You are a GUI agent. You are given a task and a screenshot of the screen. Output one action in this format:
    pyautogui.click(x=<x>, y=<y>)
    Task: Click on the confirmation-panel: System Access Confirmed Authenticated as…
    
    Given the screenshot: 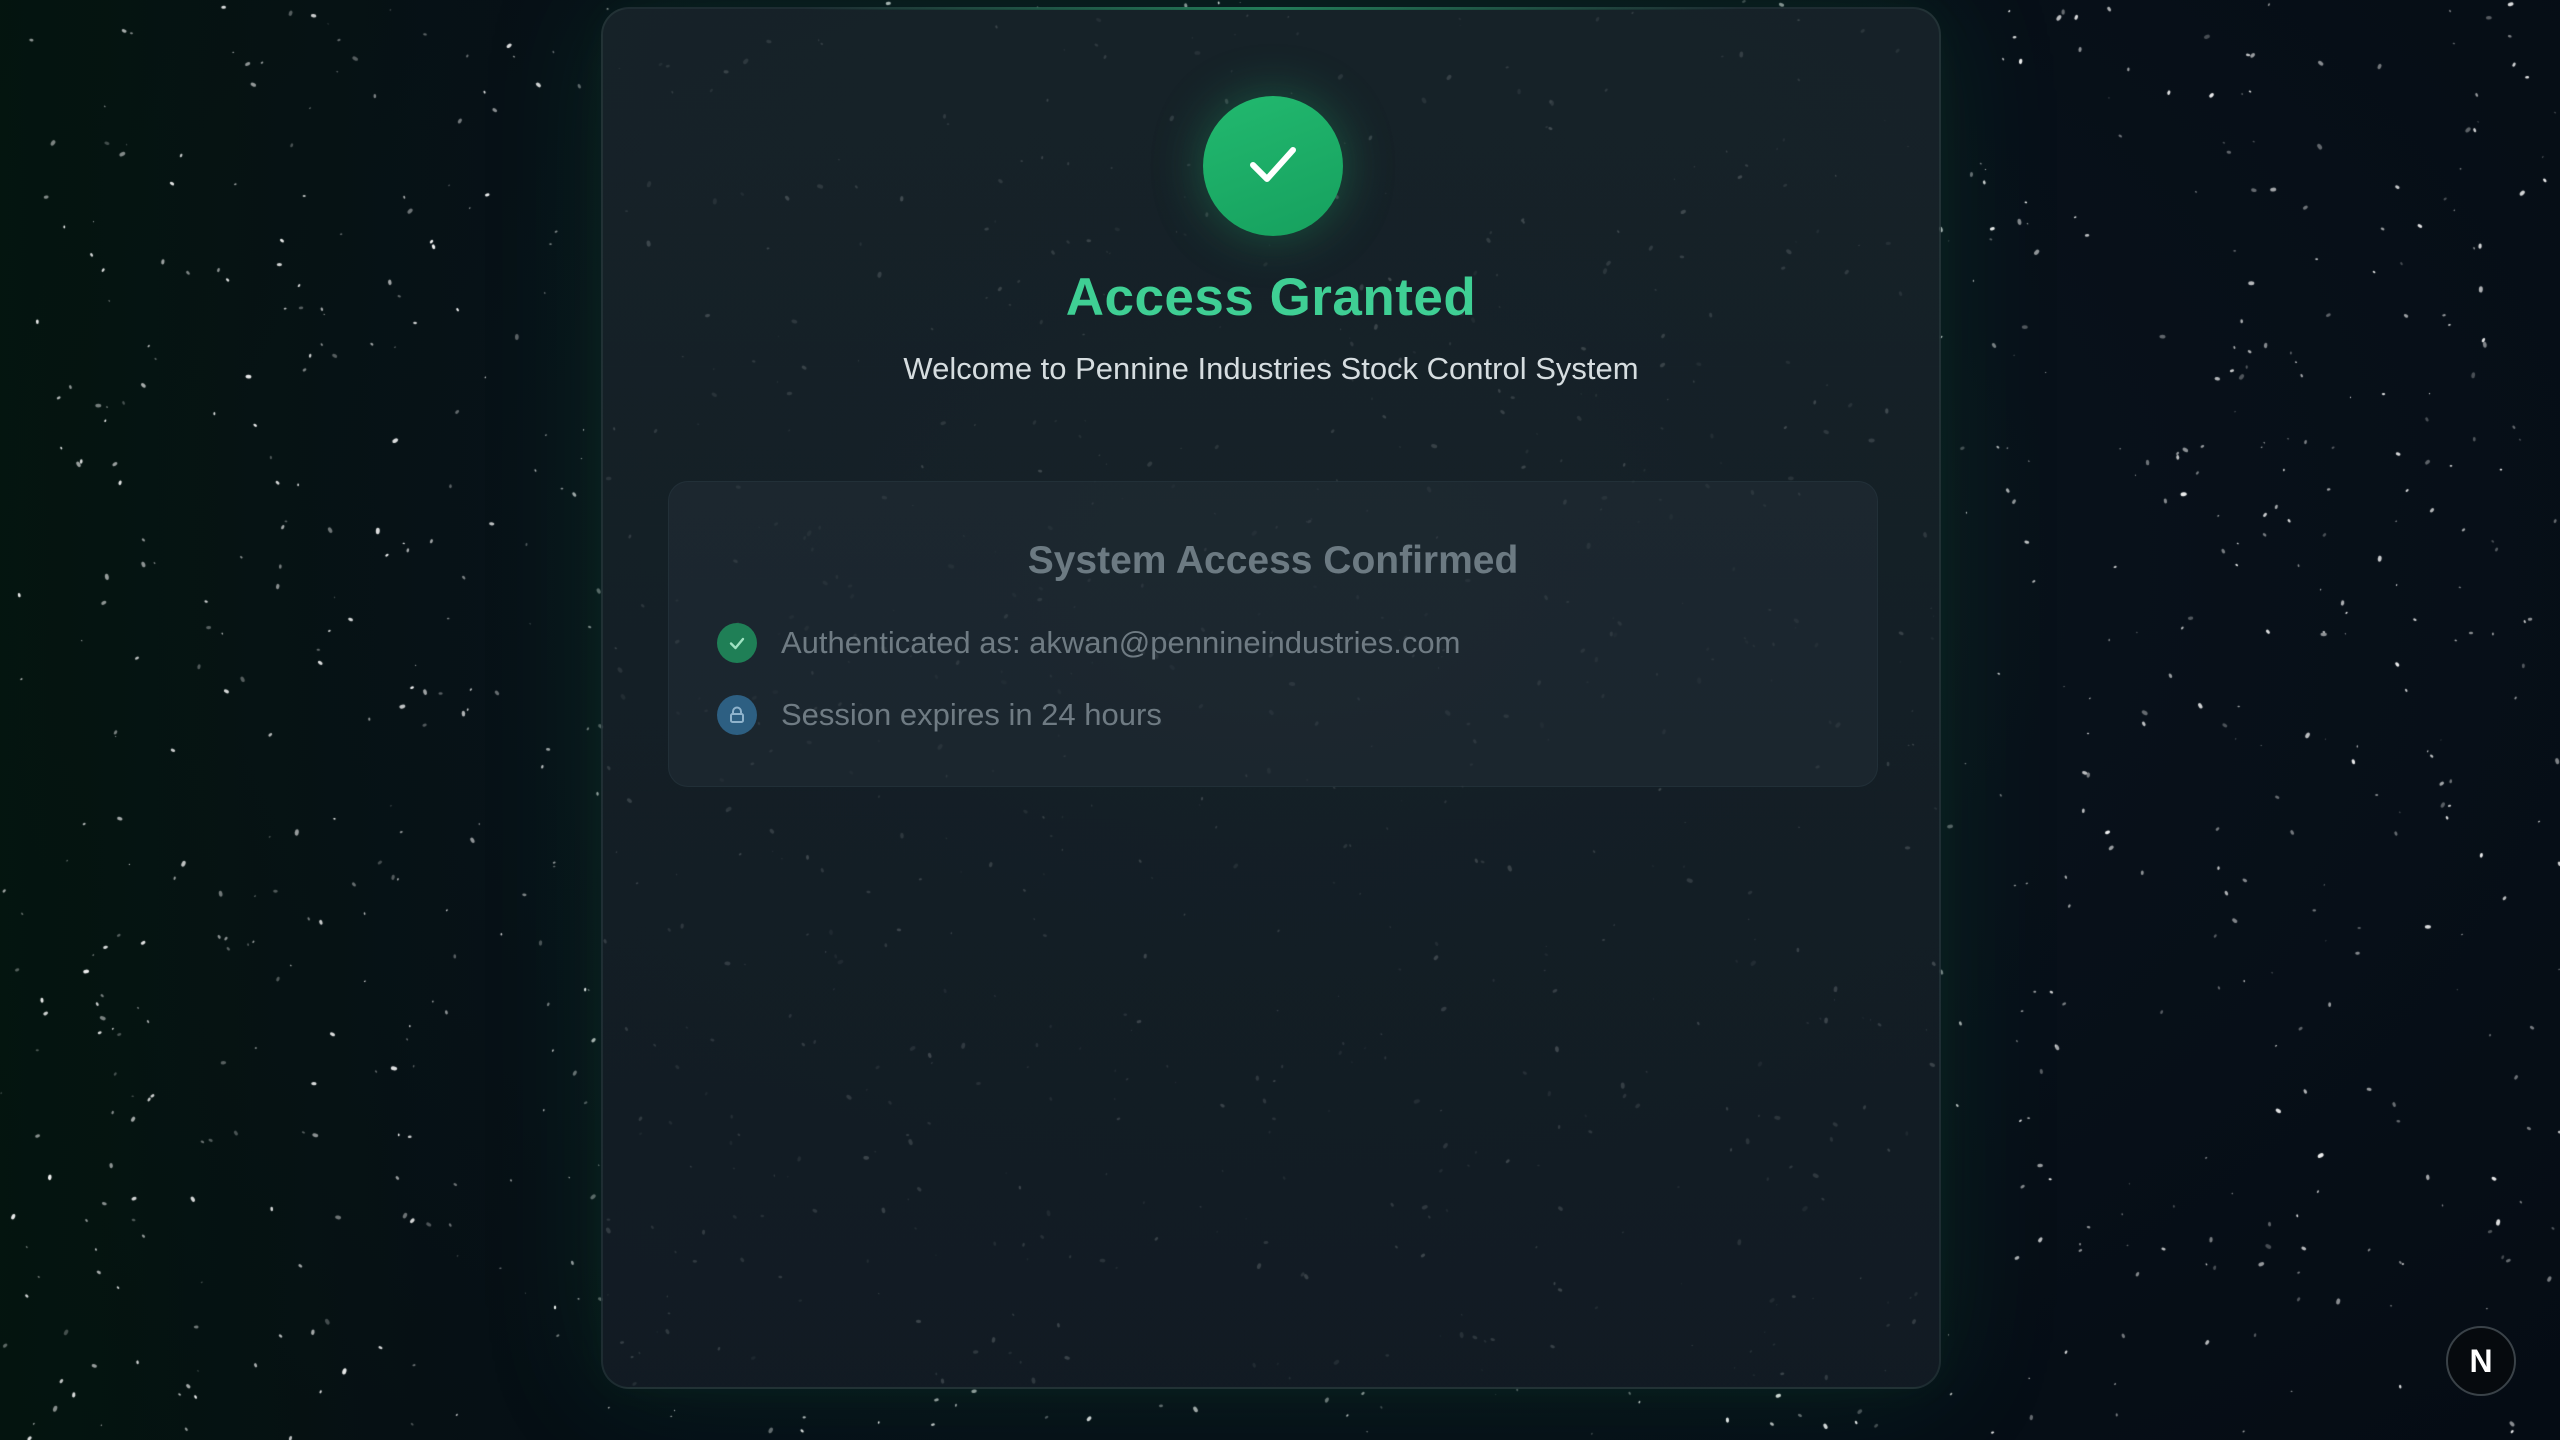 What is the action you would take?
    pyautogui.click(x=1273, y=634)
    